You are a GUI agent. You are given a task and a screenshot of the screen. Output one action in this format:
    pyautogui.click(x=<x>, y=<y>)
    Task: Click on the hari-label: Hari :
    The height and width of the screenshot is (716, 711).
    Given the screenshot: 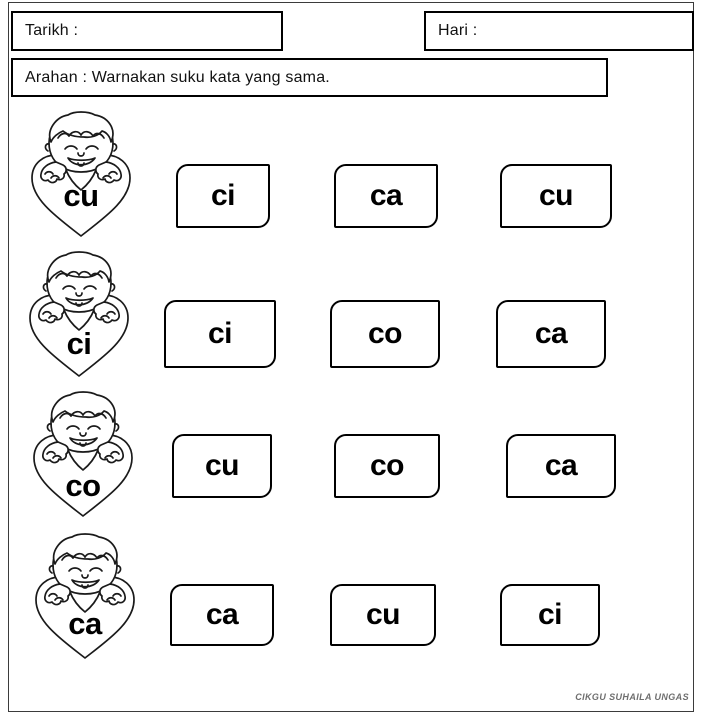 What is the action you would take?
    pyautogui.click(x=458, y=30)
    